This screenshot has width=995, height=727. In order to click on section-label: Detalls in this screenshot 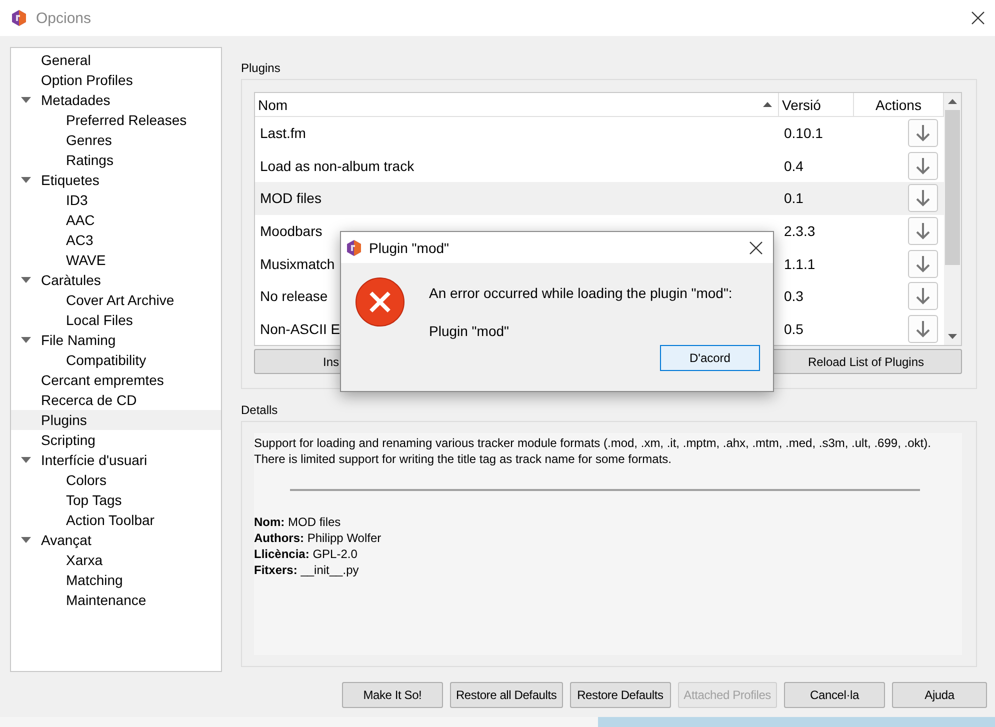, I will do `click(260, 410)`.